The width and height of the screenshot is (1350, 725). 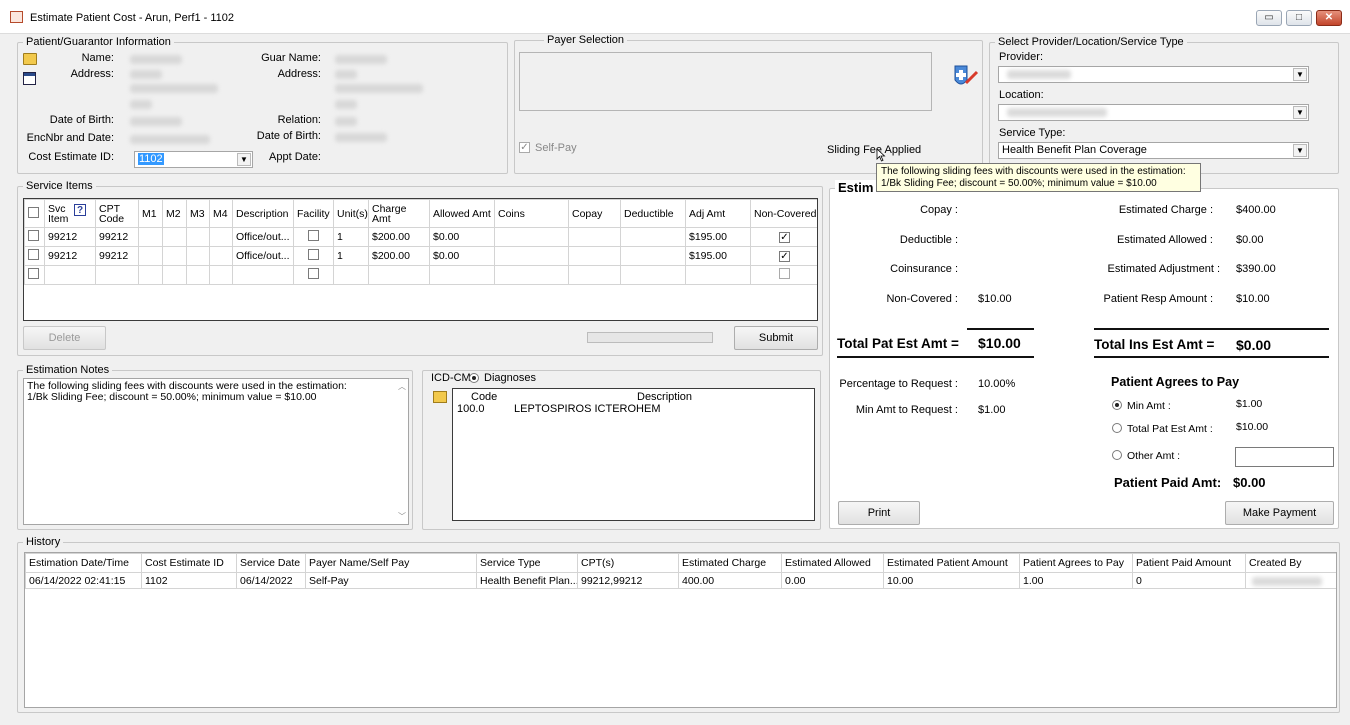 I want to click on submit-button: Submit, so click(x=776, y=338).